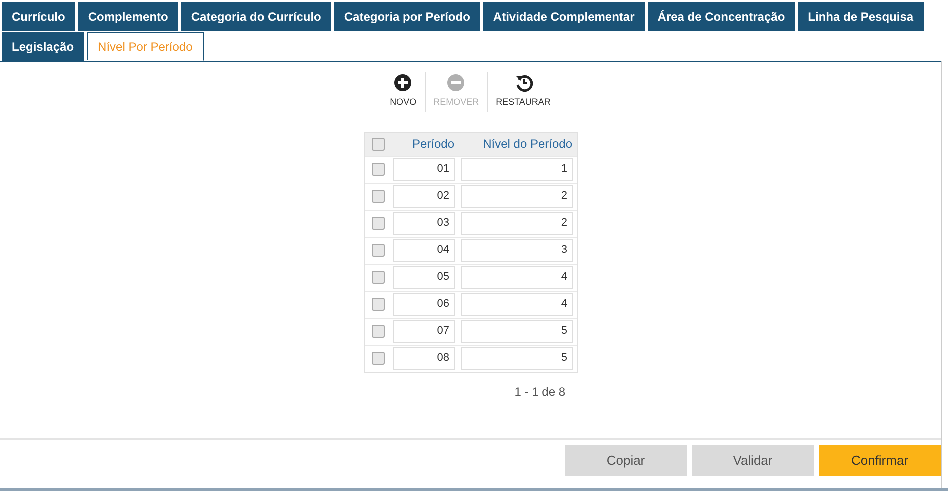 Image resolution: width=948 pixels, height=491 pixels. I want to click on pagination-text: 1 - 1 de 8, so click(540, 392).